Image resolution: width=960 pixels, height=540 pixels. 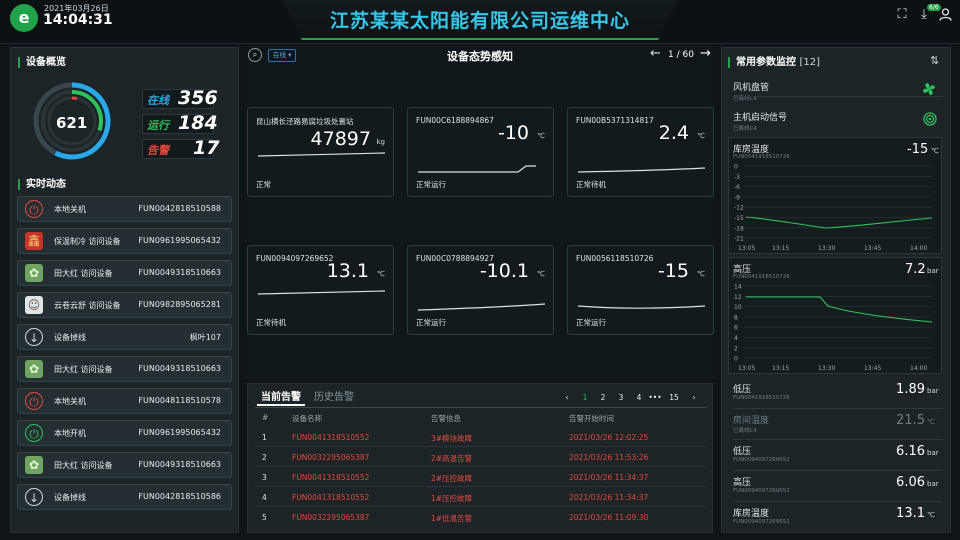 What do you see at coordinates (290, 55) in the screenshot?
I see `chevron-down-icon: ▾` at bounding box center [290, 55].